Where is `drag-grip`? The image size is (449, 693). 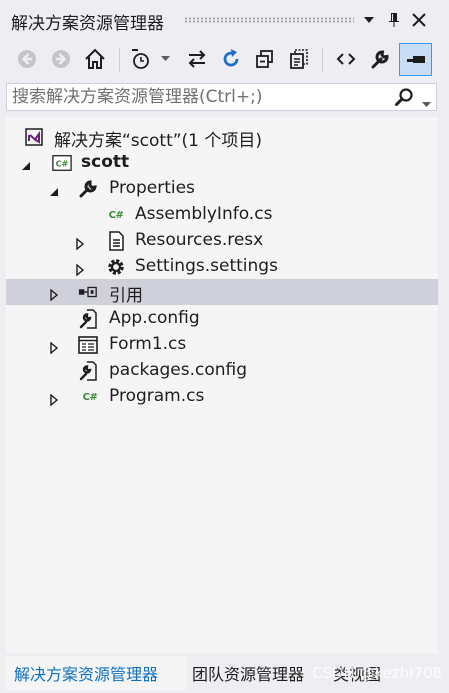 drag-grip is located at coordinates (269, 20).